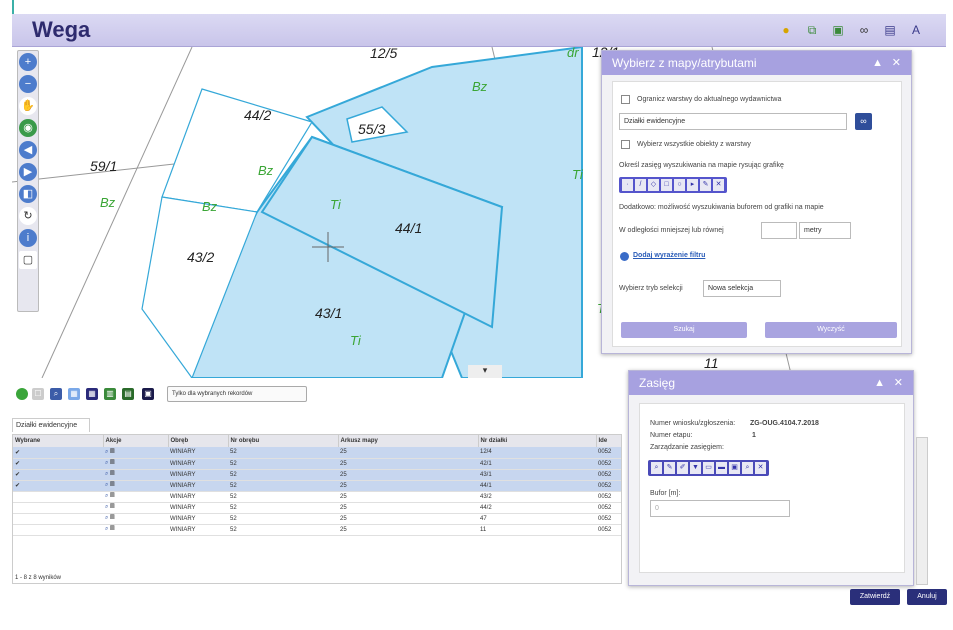 This screenshot has width=953, height=630. I want to click on checkbox-icon: ☐, so click(38, 394).